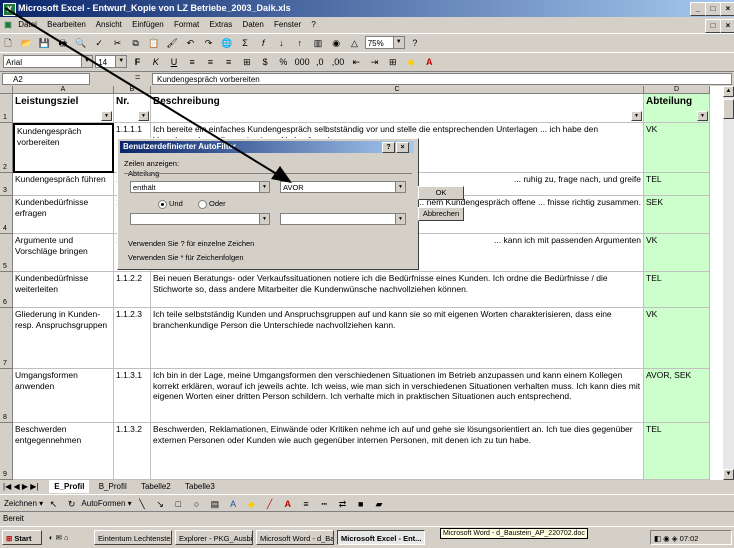  Describe the element at coordinates (132, 290) in the screenshot. I see `cell-nr: 1.1.2.2` at that location.